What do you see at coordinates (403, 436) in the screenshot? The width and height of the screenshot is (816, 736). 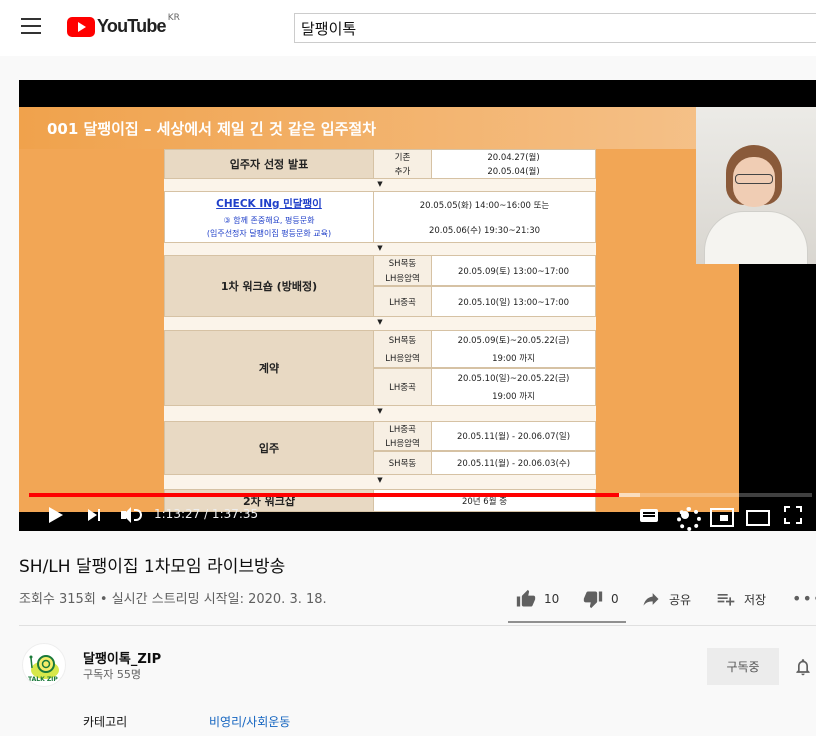 I see `slide-row-sub: LH중곡 LH응암역` at bounding box center [403, 436].